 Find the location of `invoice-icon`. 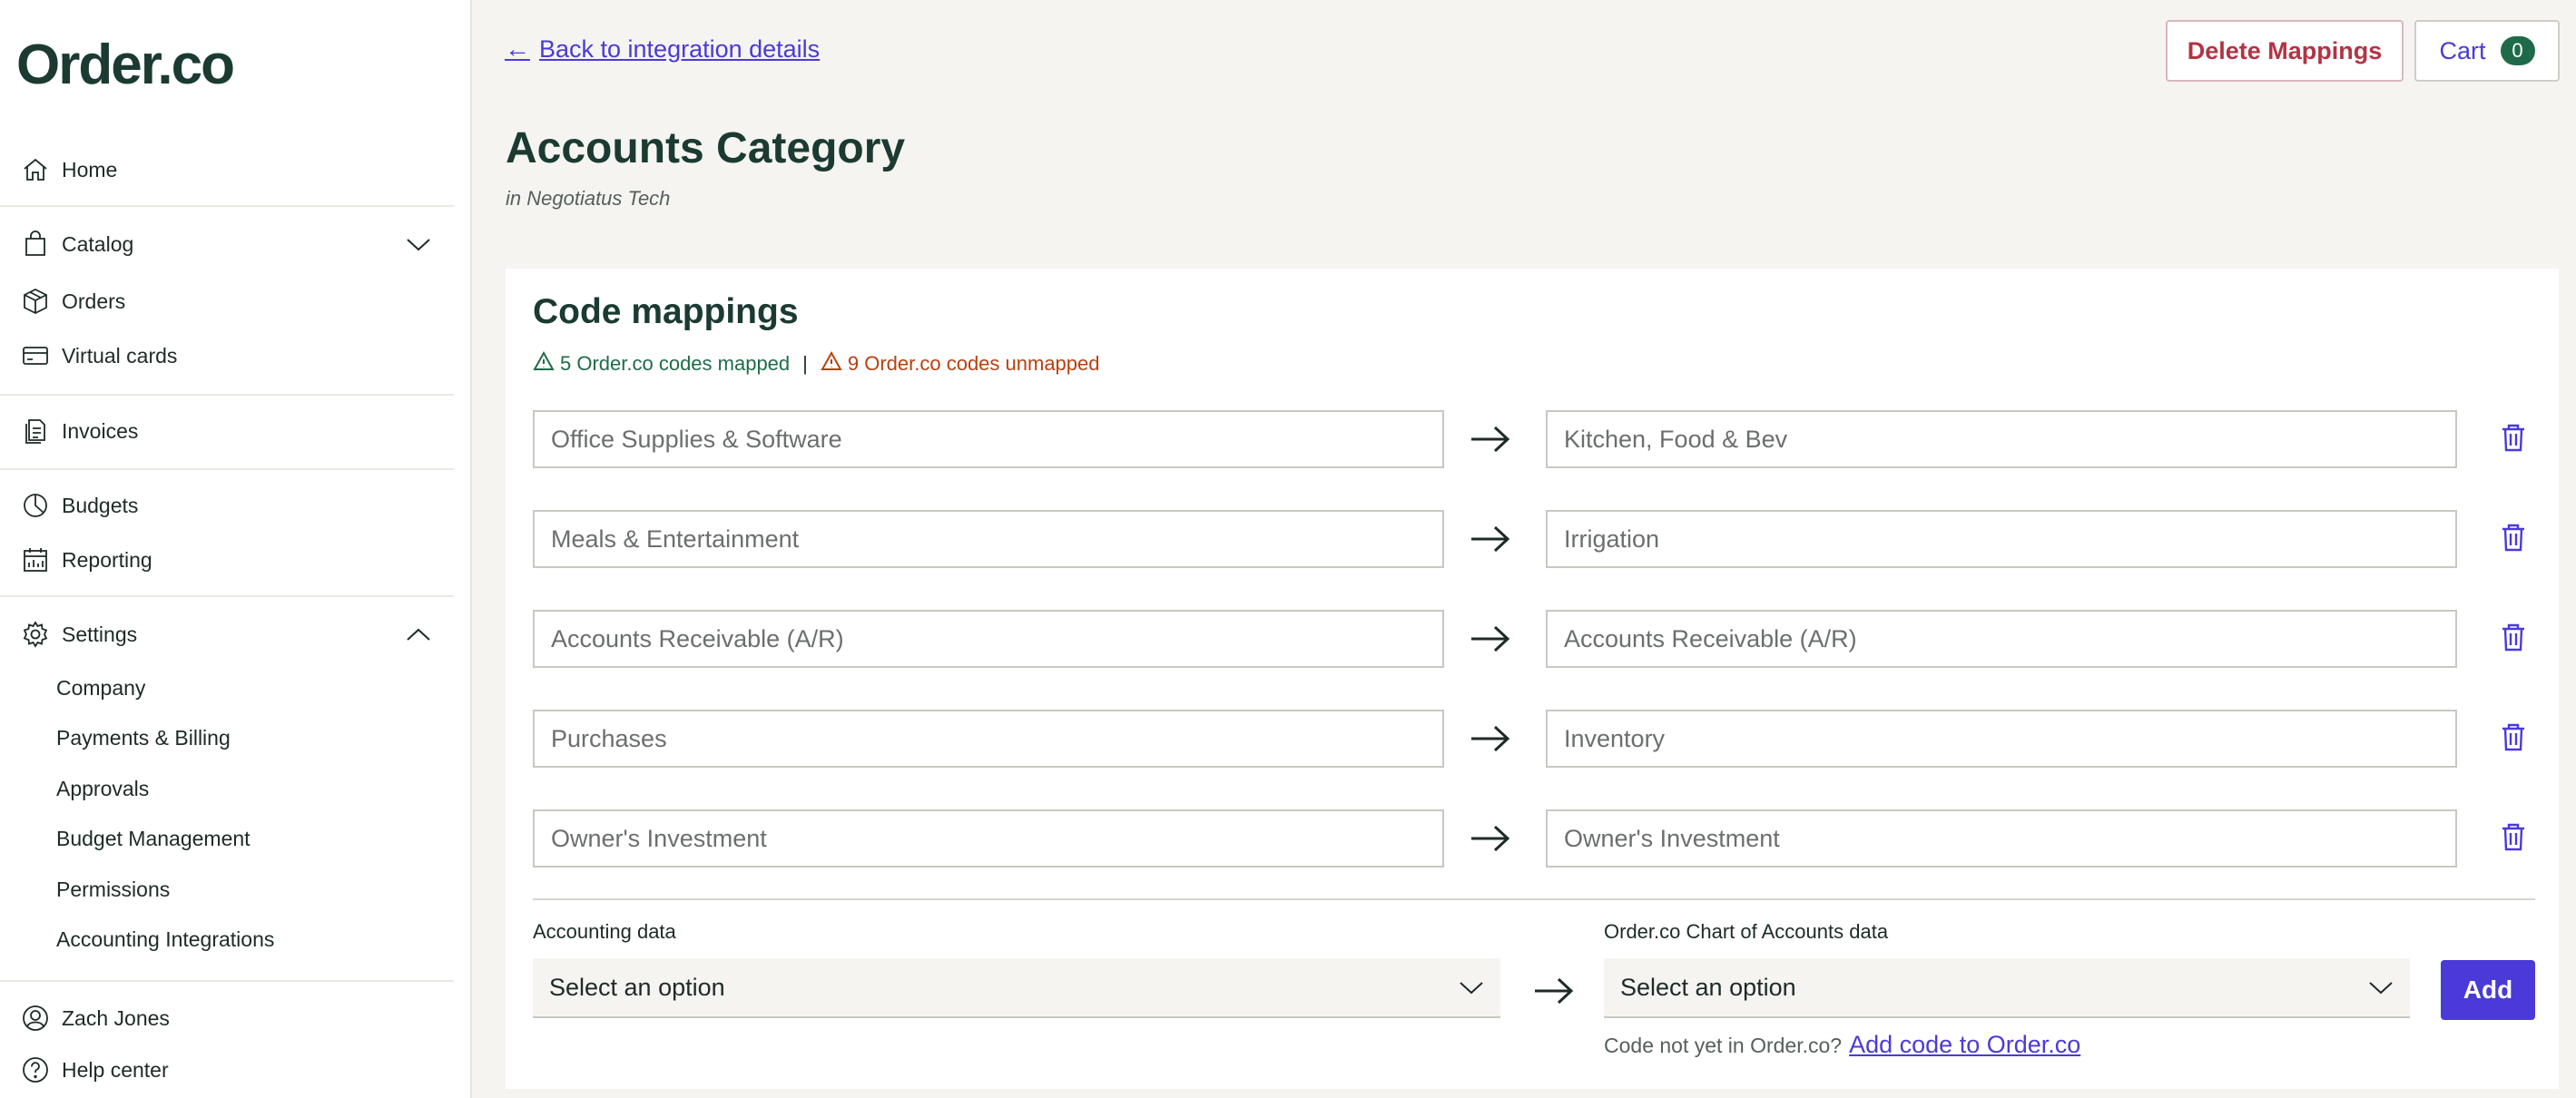

invoice-icon is located at coordinates (35, 431).